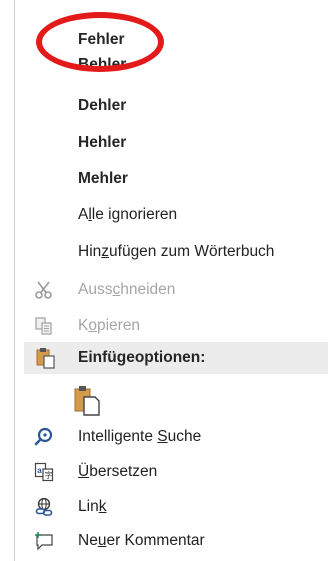 This screenshot has height=561, width=328. I want to click on smart-lookup-icon, so click(44, 437).